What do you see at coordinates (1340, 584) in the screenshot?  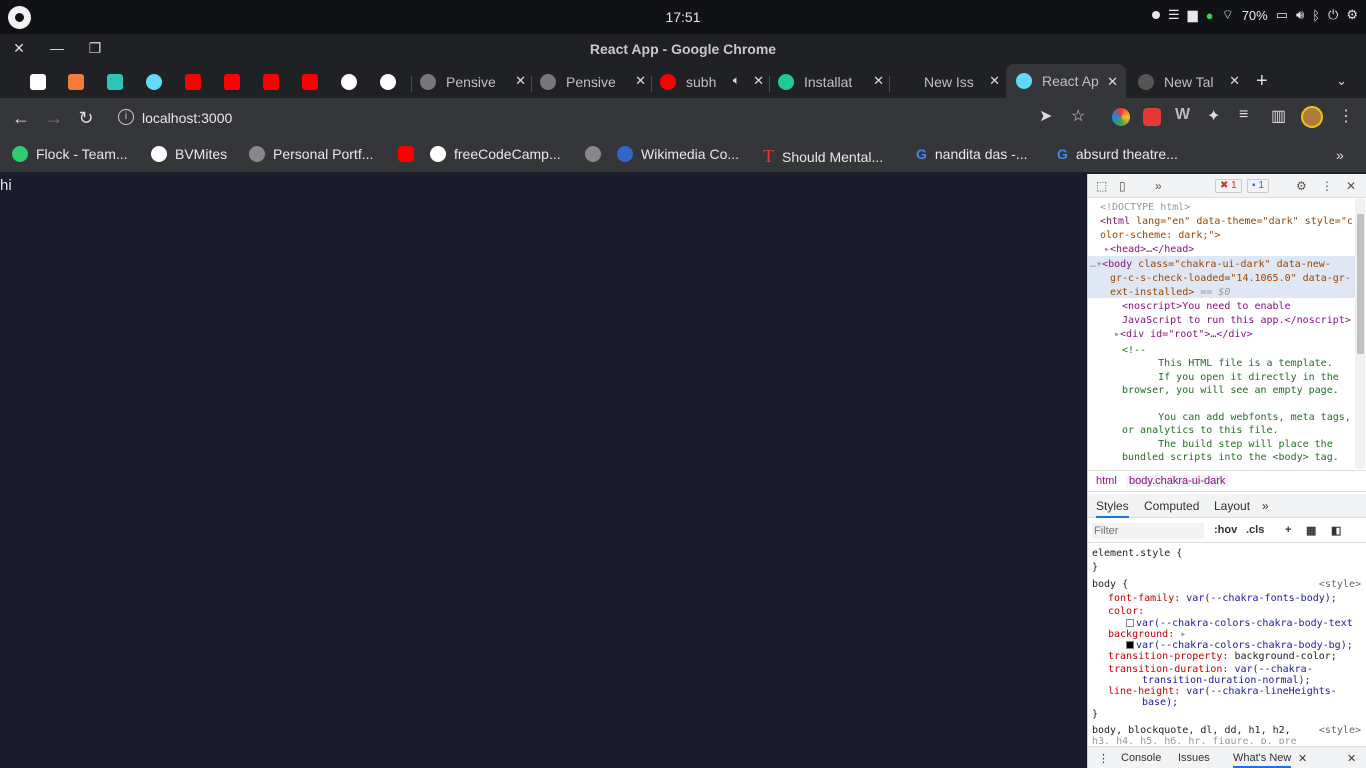 I see `style-source-link: <style>` at bounding box center [1340, 584].